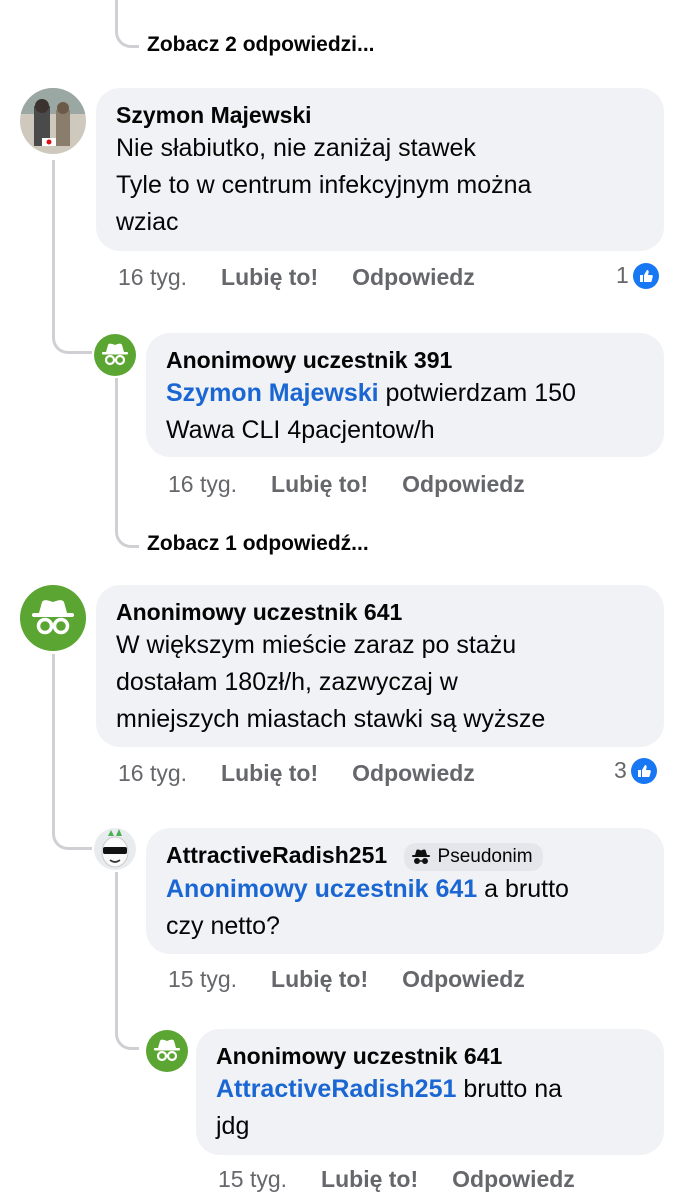 The height and width of the screenshot is (1200, 684). I want to click on reaction-count: 3, so click(635, 770).